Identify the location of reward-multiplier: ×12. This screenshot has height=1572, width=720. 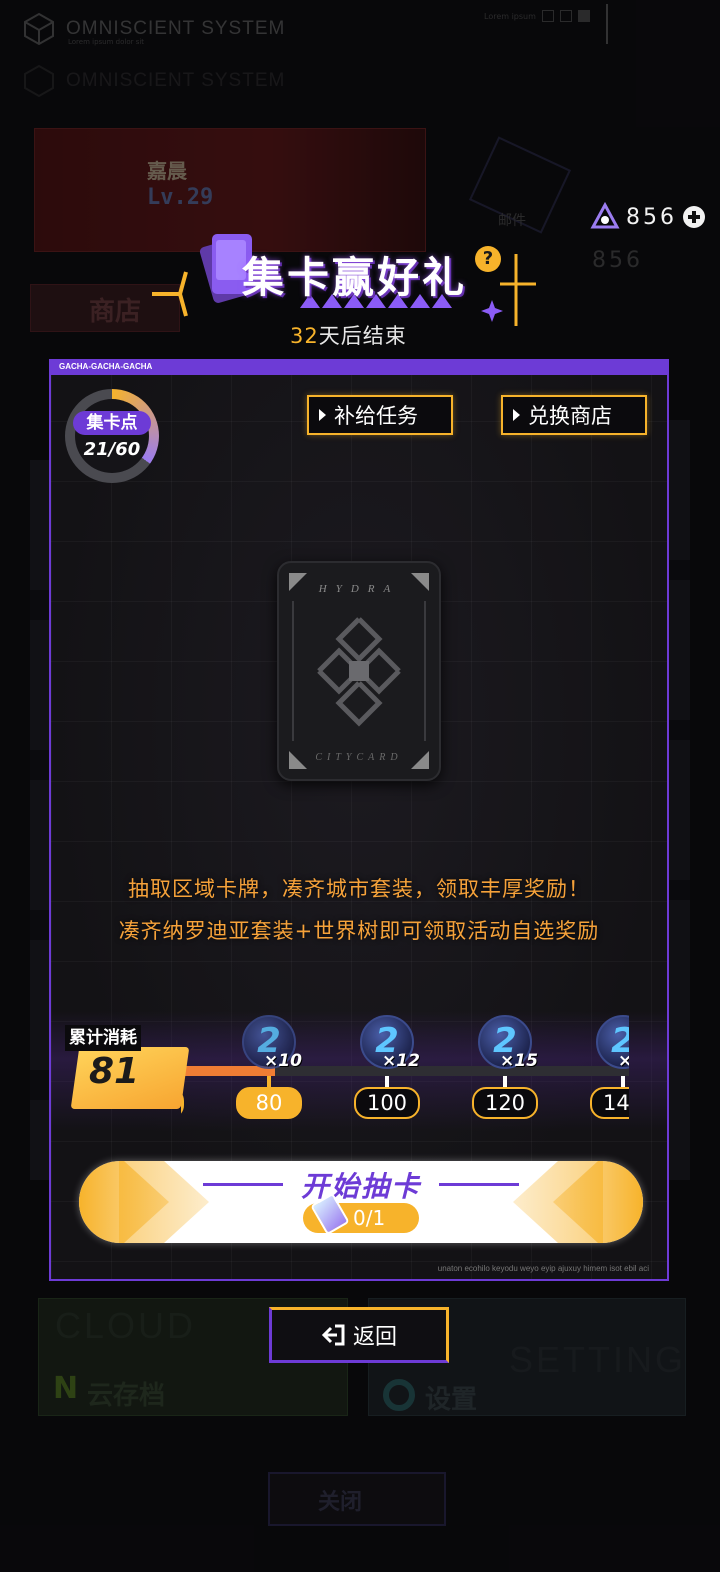
(401, 1061).